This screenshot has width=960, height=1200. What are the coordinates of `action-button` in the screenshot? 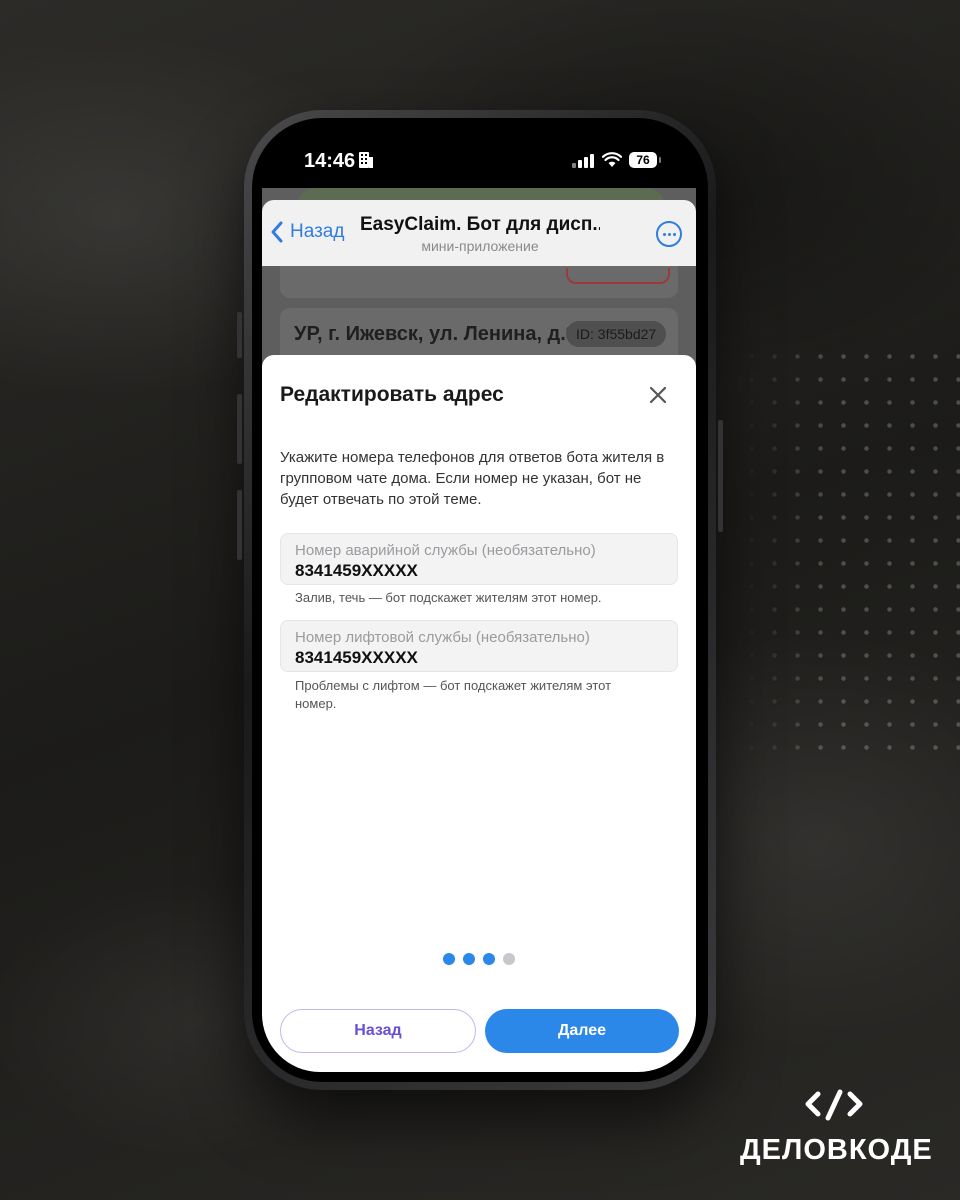 It's located at (239, 335).